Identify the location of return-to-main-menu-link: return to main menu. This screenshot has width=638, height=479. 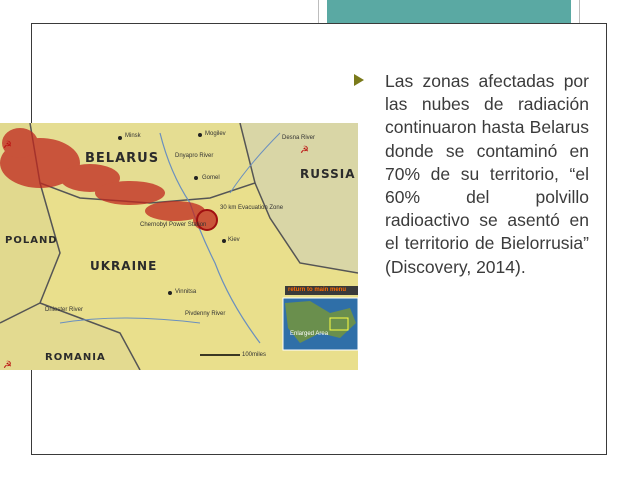
(317, 290).